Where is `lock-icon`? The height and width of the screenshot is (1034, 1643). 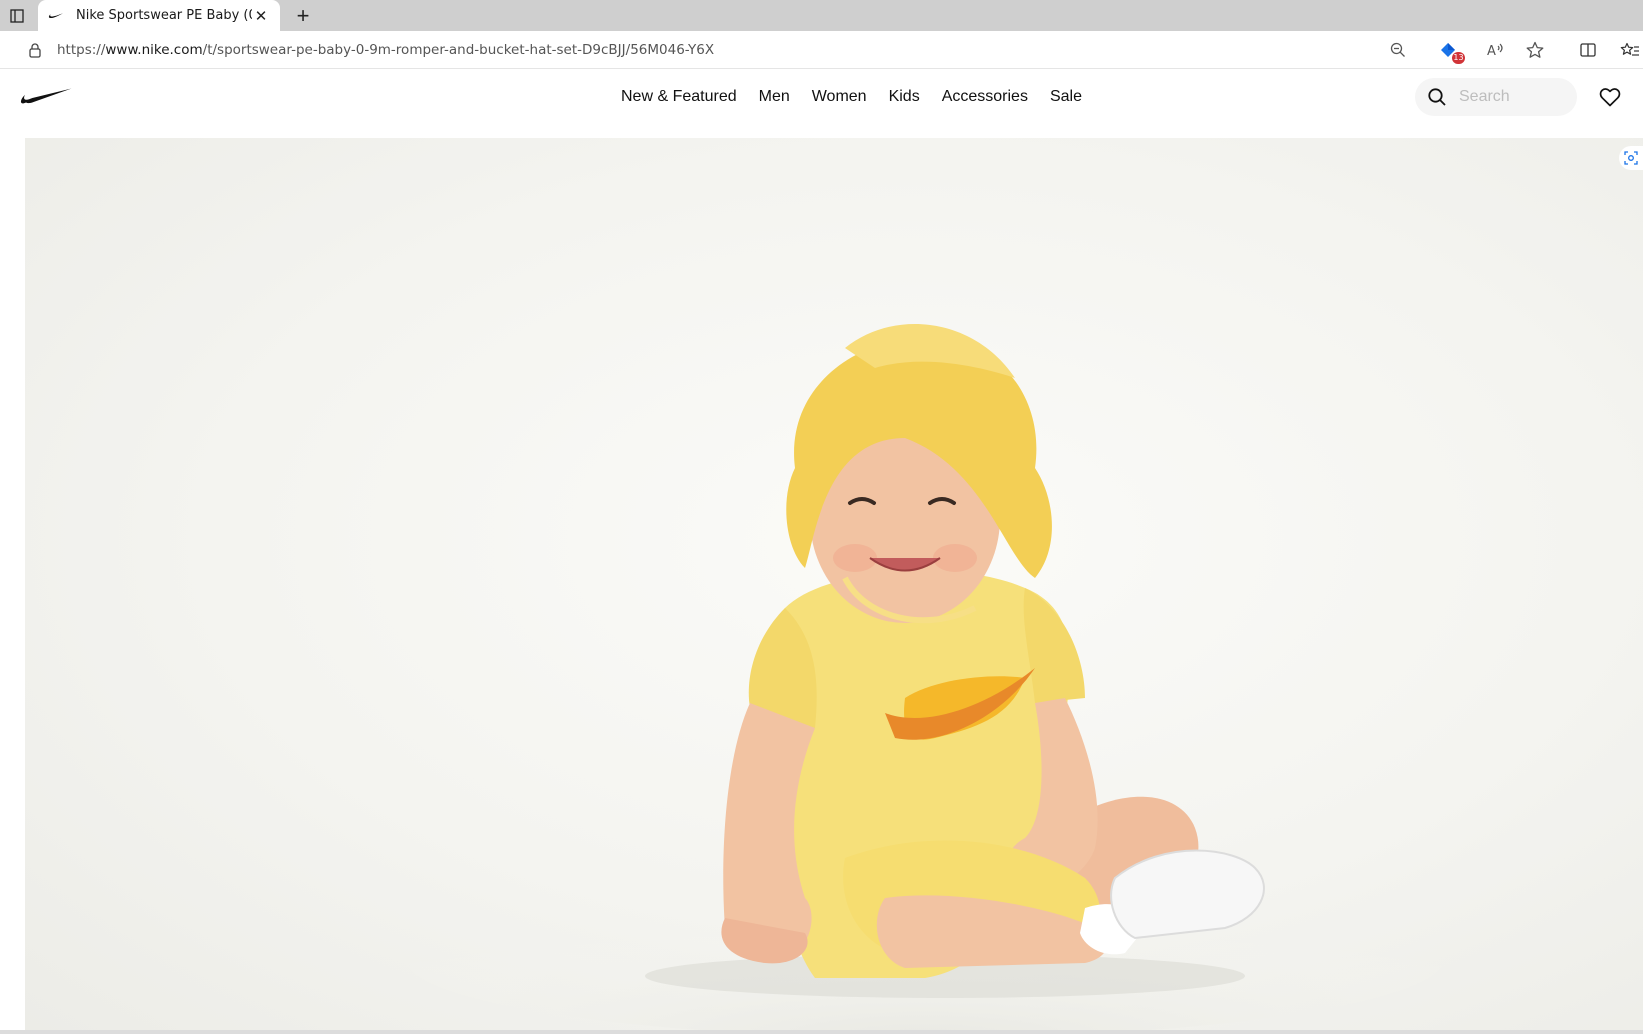 lock-icon is located at coordinates (35, 50).